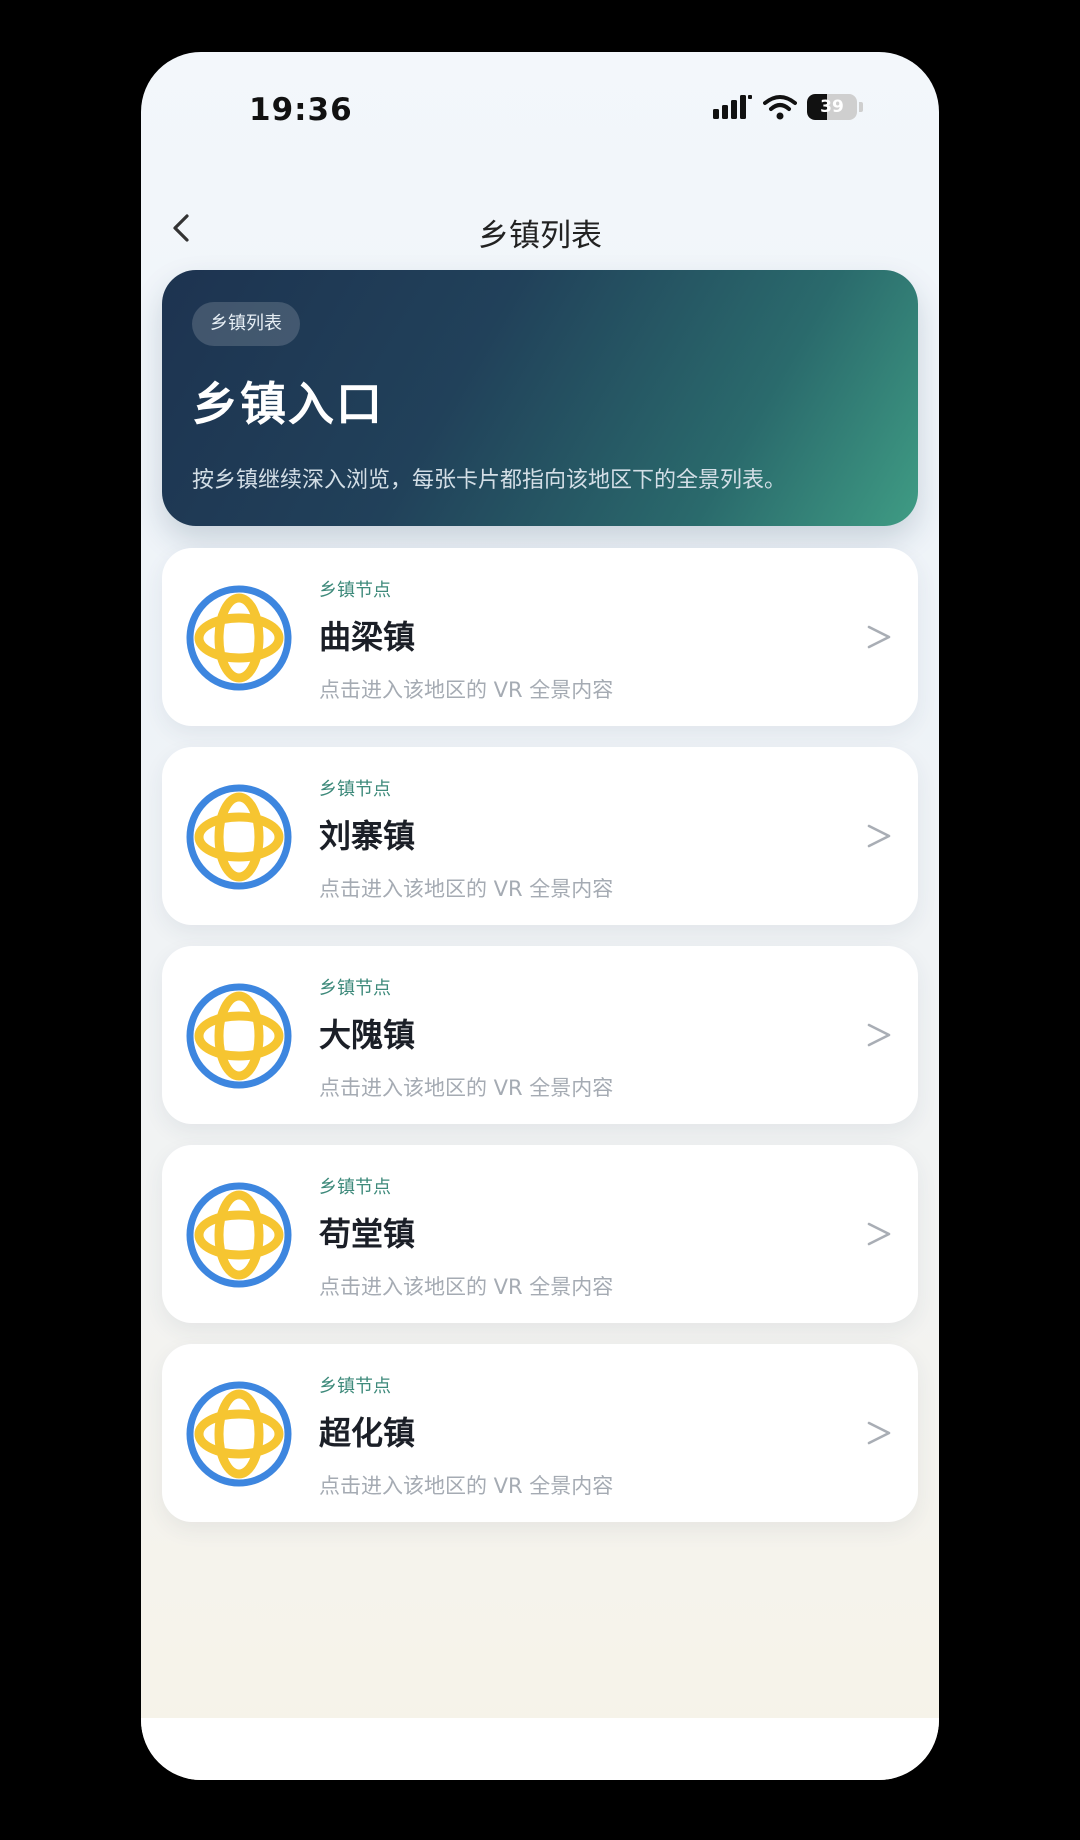 This screenshot has height=1840, width=1080. Describe the element at coordinates (288, 404) in the screenshot. I see `hero-title: 乡镇入口` at that location.